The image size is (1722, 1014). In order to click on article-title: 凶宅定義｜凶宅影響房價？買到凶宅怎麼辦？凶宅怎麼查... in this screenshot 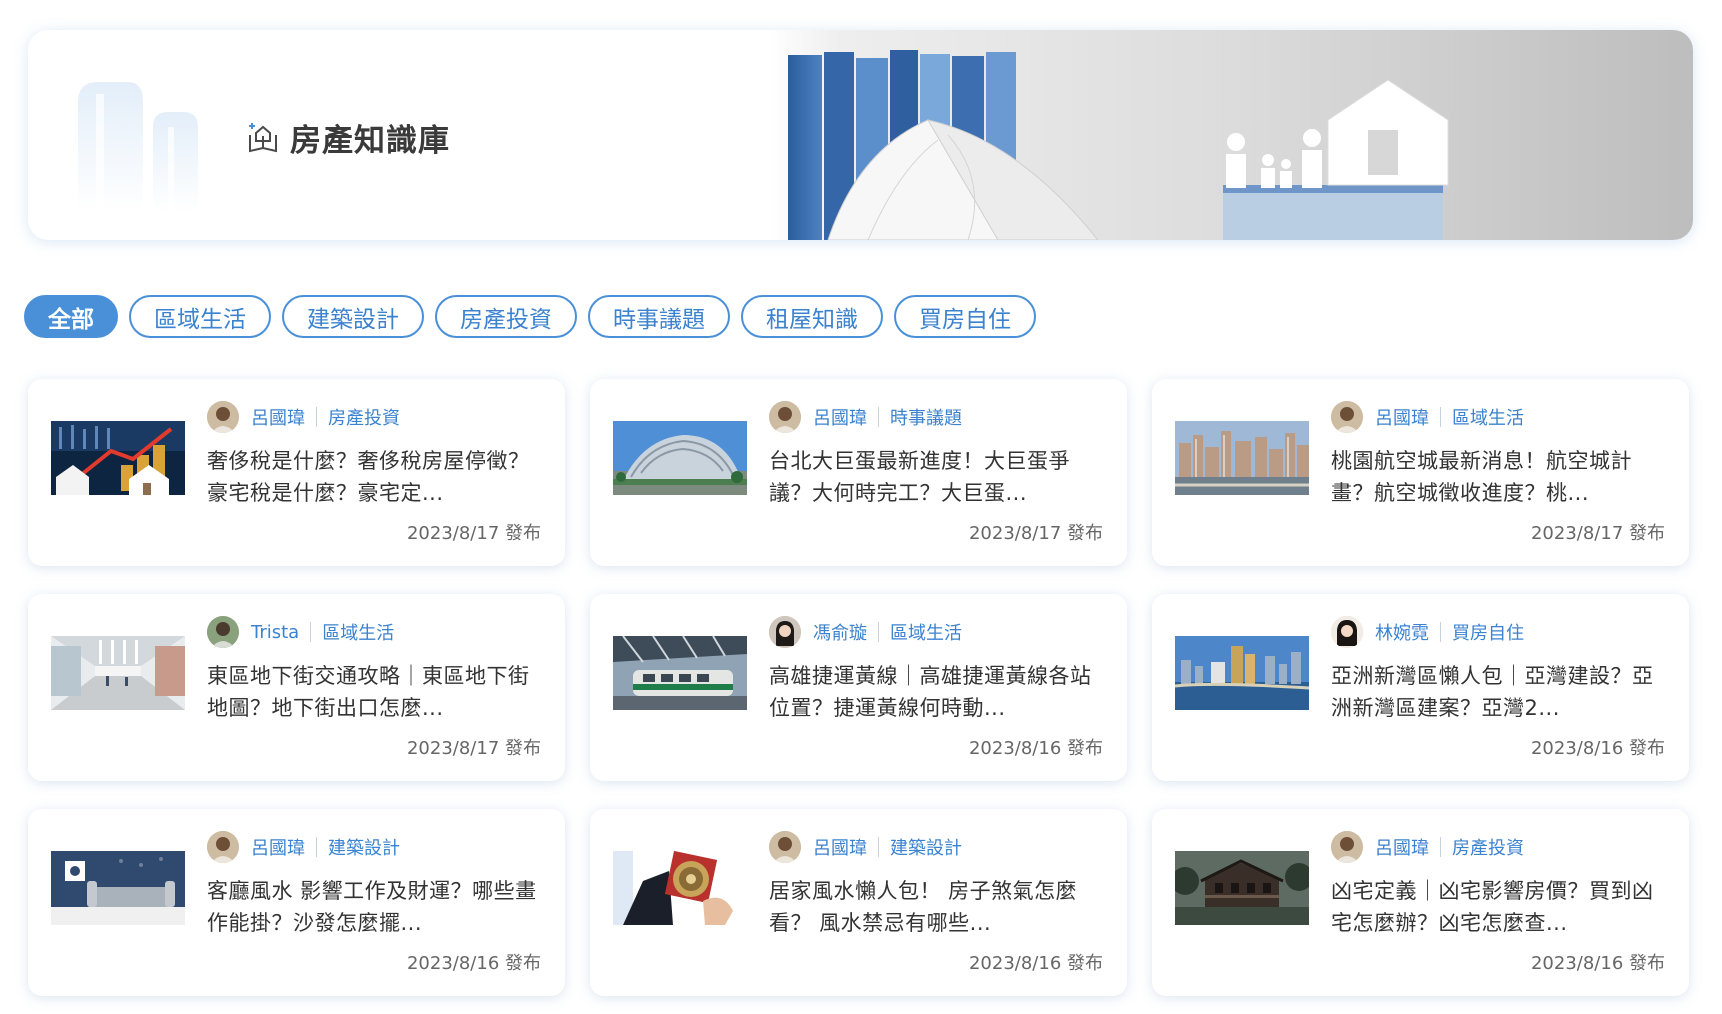, I will do `click(1498, 907)`.